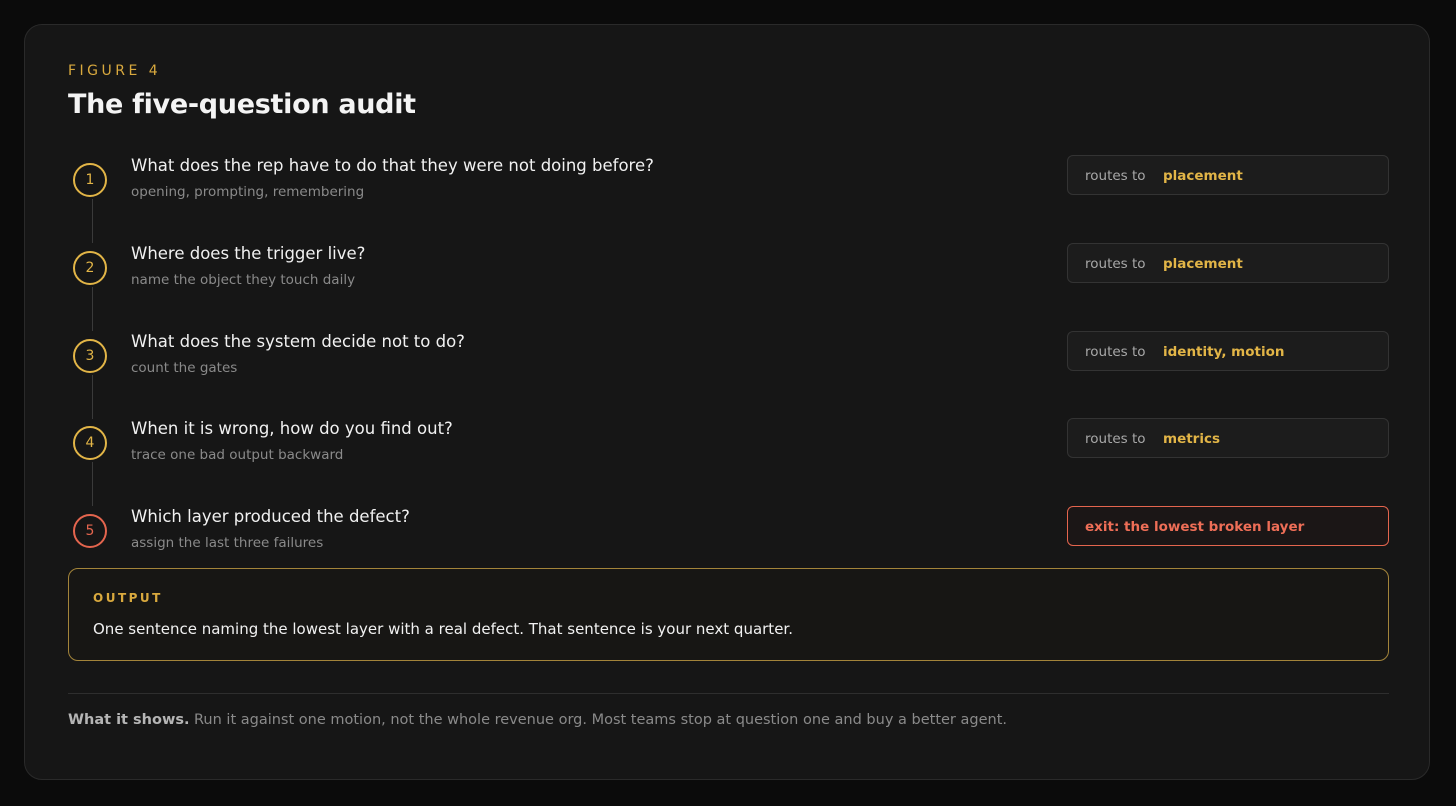 The image size is (1456, 806). What do you see at coordinates (292, 428) in the screenshot?
I see `step-question: When it is wrong, how do you find out?` at bounding box center [292, 428].